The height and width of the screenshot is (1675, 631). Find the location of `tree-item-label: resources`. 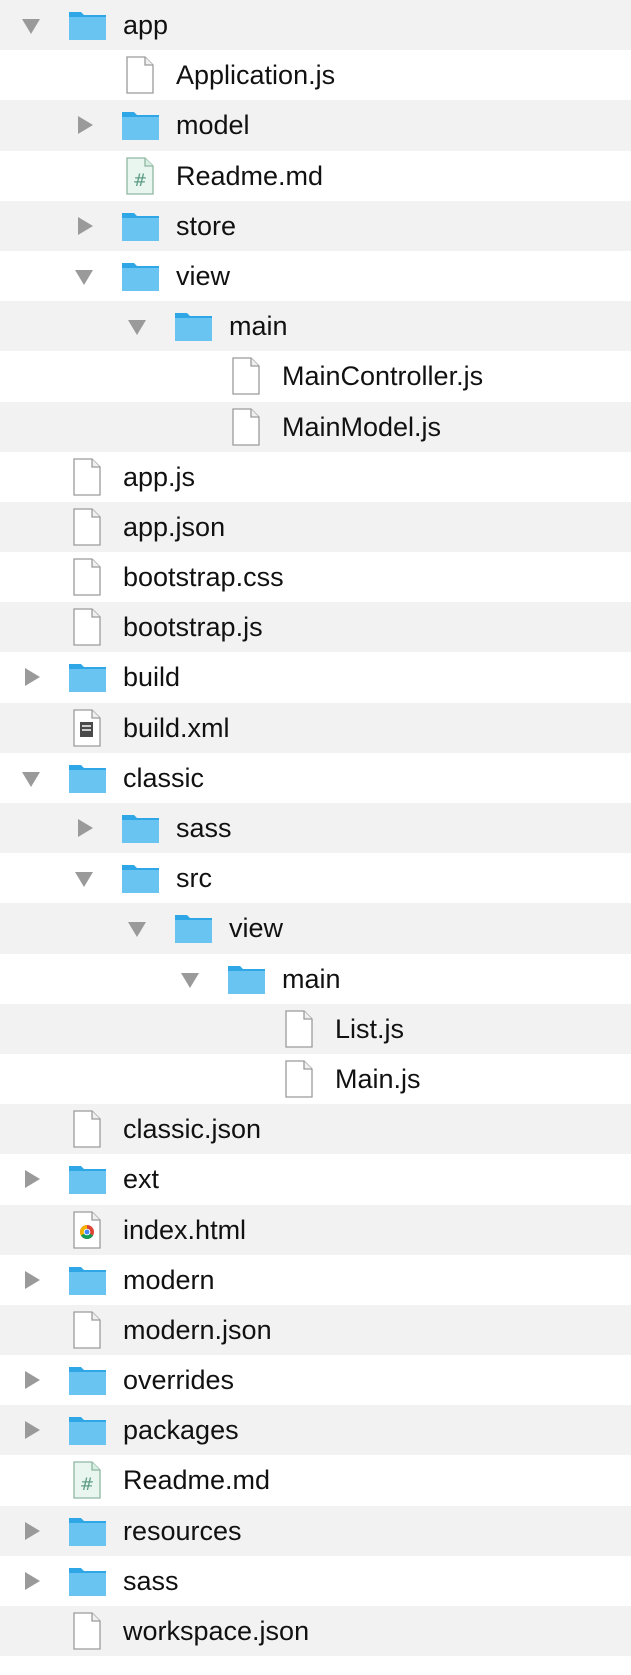

tree-item-label: resources is located at coordinates (182, 1530).